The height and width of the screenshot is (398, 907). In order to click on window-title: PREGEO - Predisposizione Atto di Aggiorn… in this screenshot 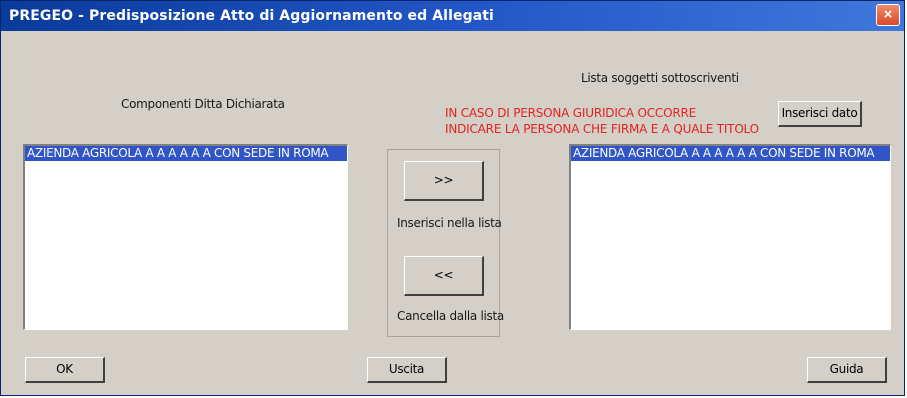, I will do `click(251, 16)`.